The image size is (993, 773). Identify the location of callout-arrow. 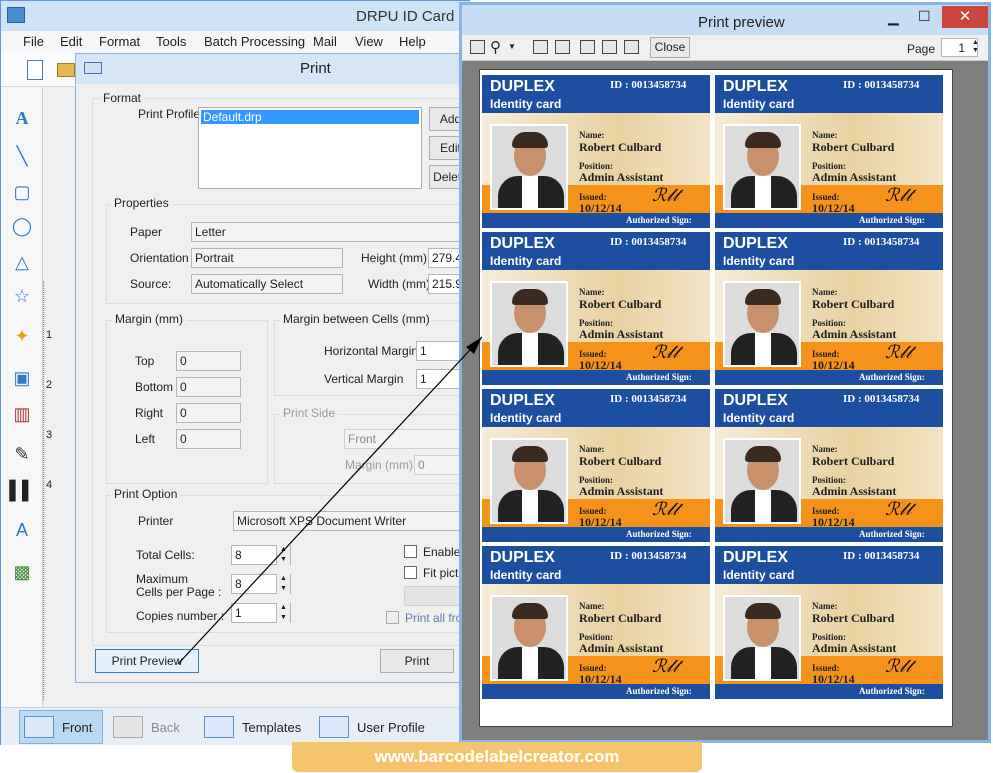
(330, 500).